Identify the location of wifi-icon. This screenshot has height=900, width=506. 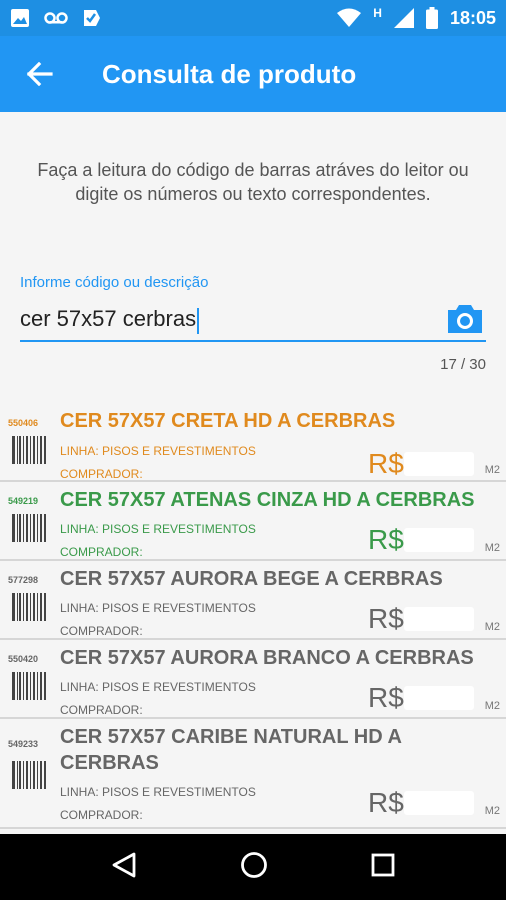
(349, 17).